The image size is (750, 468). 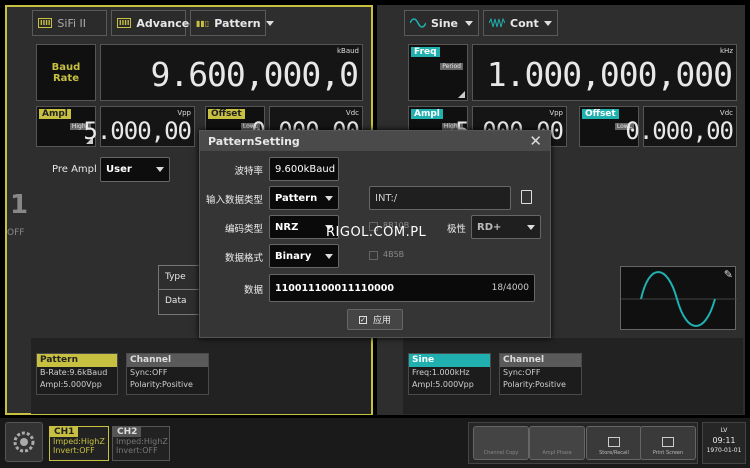 What do you see at coordinates (304, 169) in the screenshot?
I see `baud-input: 9.600kBaud` at bounding box center [304, 169].